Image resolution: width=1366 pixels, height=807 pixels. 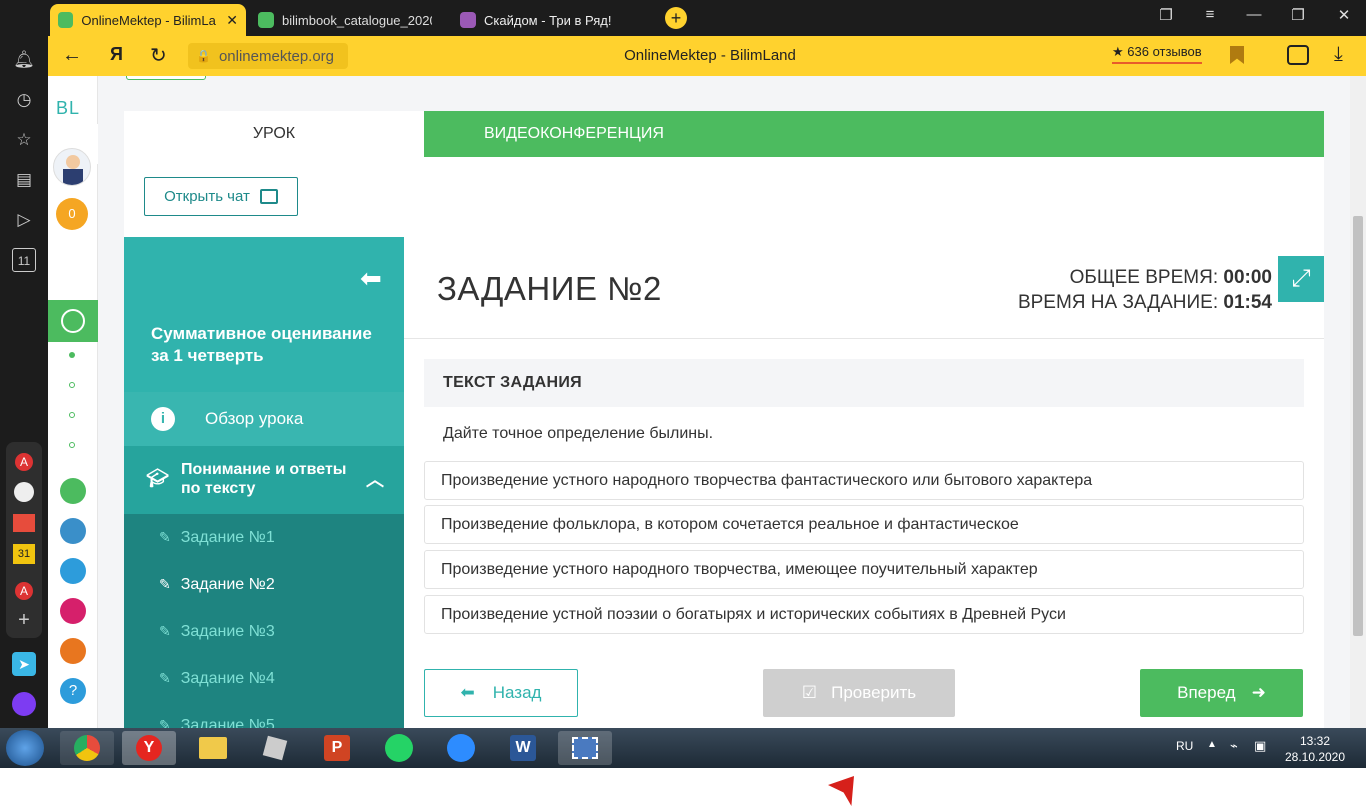 What do you see at coordinates (1210, 14) in the screenshot?
I see `menu-icon: ≡` at bounding box center [1210, 14].